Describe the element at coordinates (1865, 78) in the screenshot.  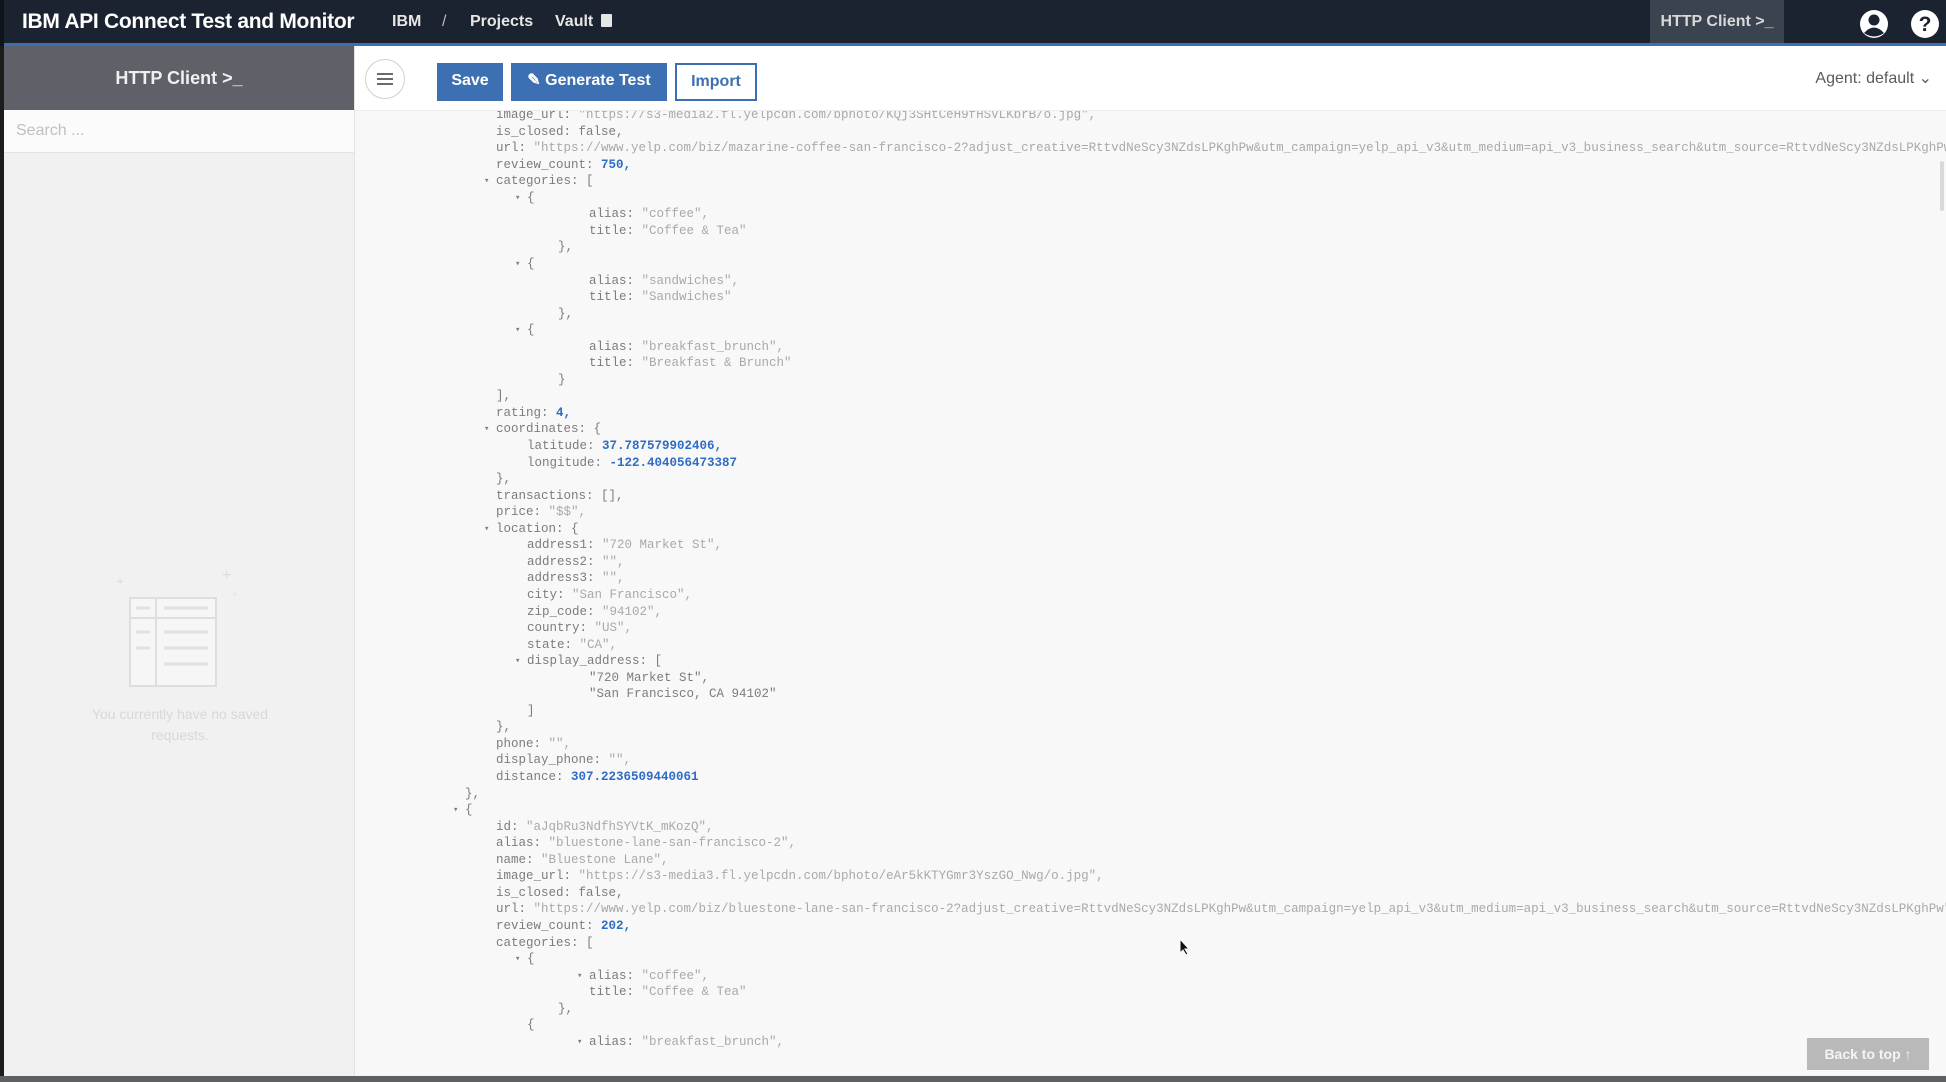
I see `agent-label: Agent: default` at that location.